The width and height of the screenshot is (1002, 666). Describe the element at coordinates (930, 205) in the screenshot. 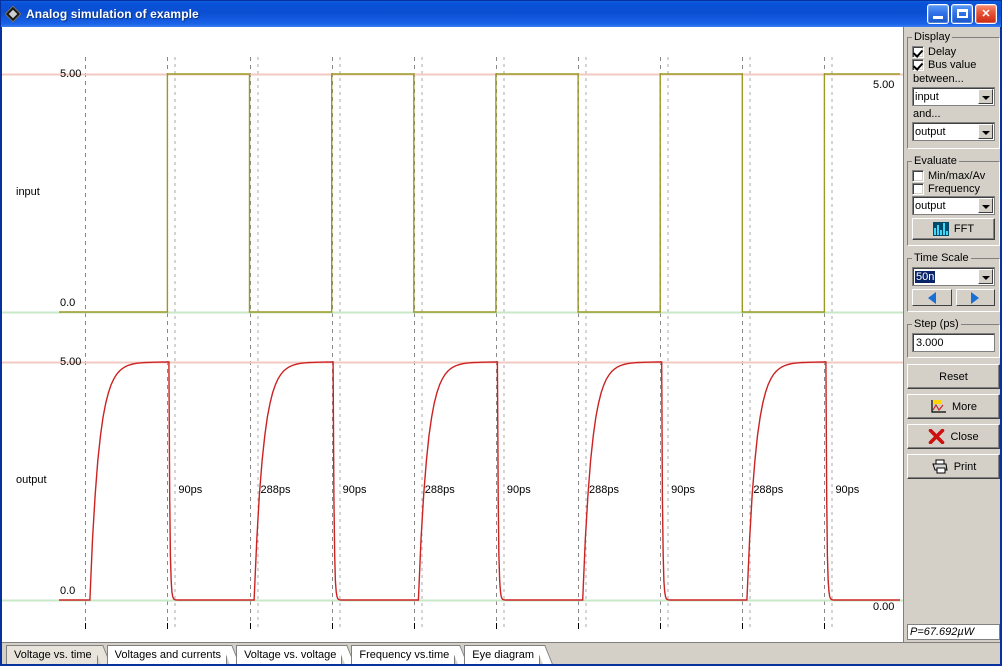

I see `evaluate-signal-value: output` at that location.